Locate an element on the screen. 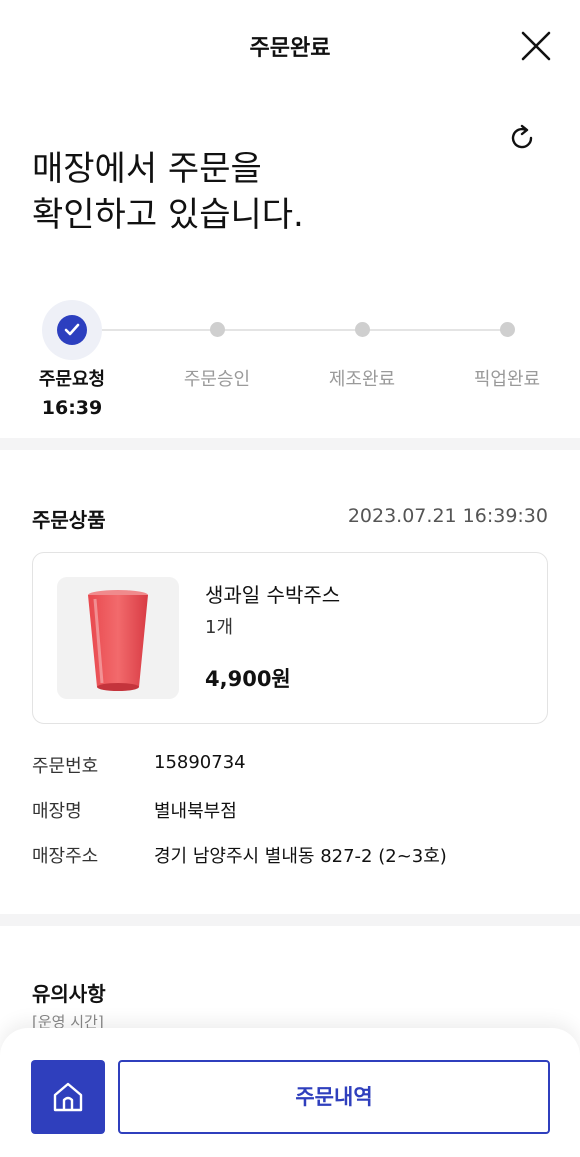 The image size is (580, 1157). page-title: 주문완료 is located at coordinates (290, 48).